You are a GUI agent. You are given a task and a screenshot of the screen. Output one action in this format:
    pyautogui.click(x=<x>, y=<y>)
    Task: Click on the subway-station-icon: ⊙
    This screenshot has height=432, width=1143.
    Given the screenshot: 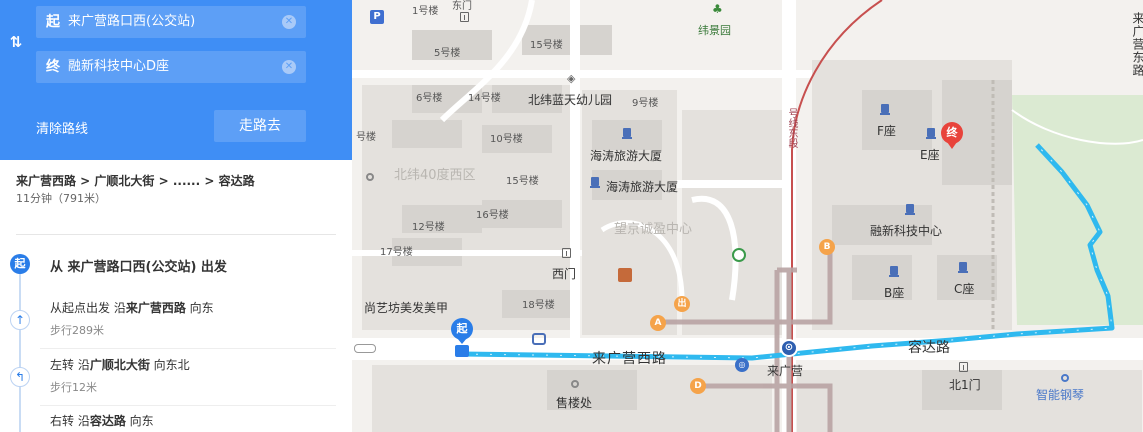 What is the action you would take?
    pyautogui.click(x=789, y=348)
    